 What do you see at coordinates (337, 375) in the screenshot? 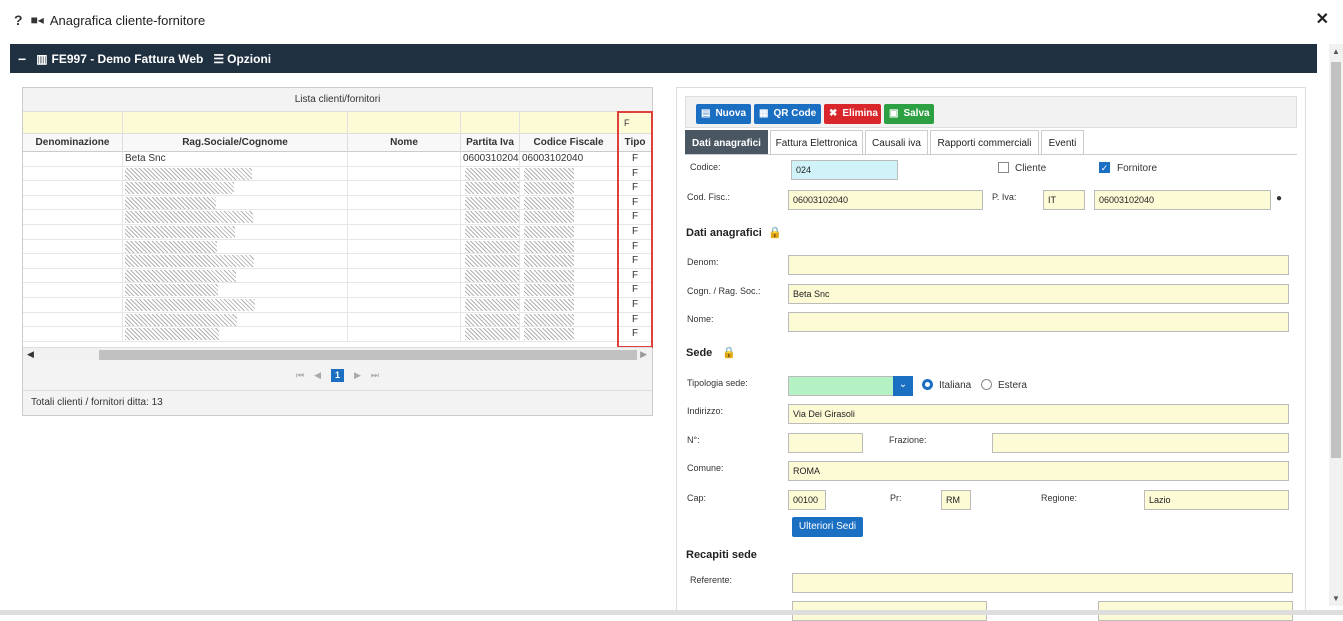
I see `page-number: 1` at bounding box center [337, 375].